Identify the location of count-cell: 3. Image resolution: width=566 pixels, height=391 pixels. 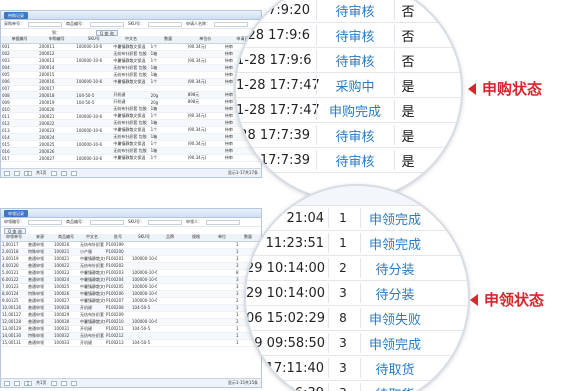
(343, 343).